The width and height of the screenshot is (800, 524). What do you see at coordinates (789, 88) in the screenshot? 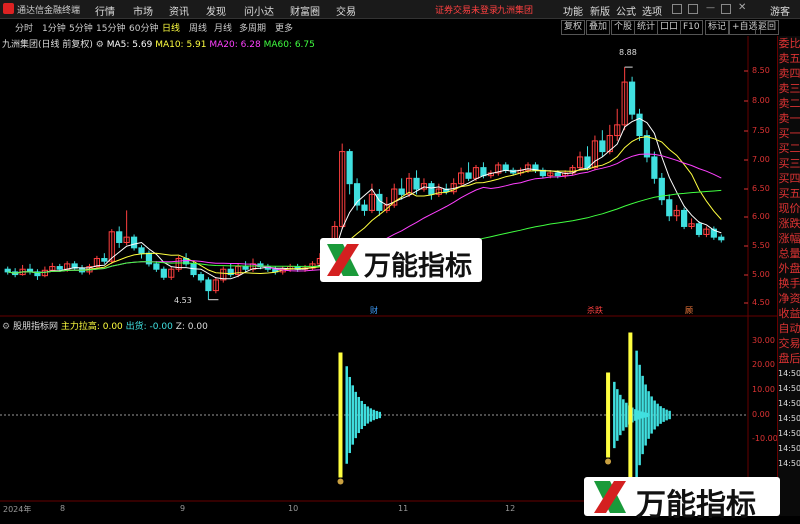
I see `side-item: 卖三` at bounding box center [789, 88].